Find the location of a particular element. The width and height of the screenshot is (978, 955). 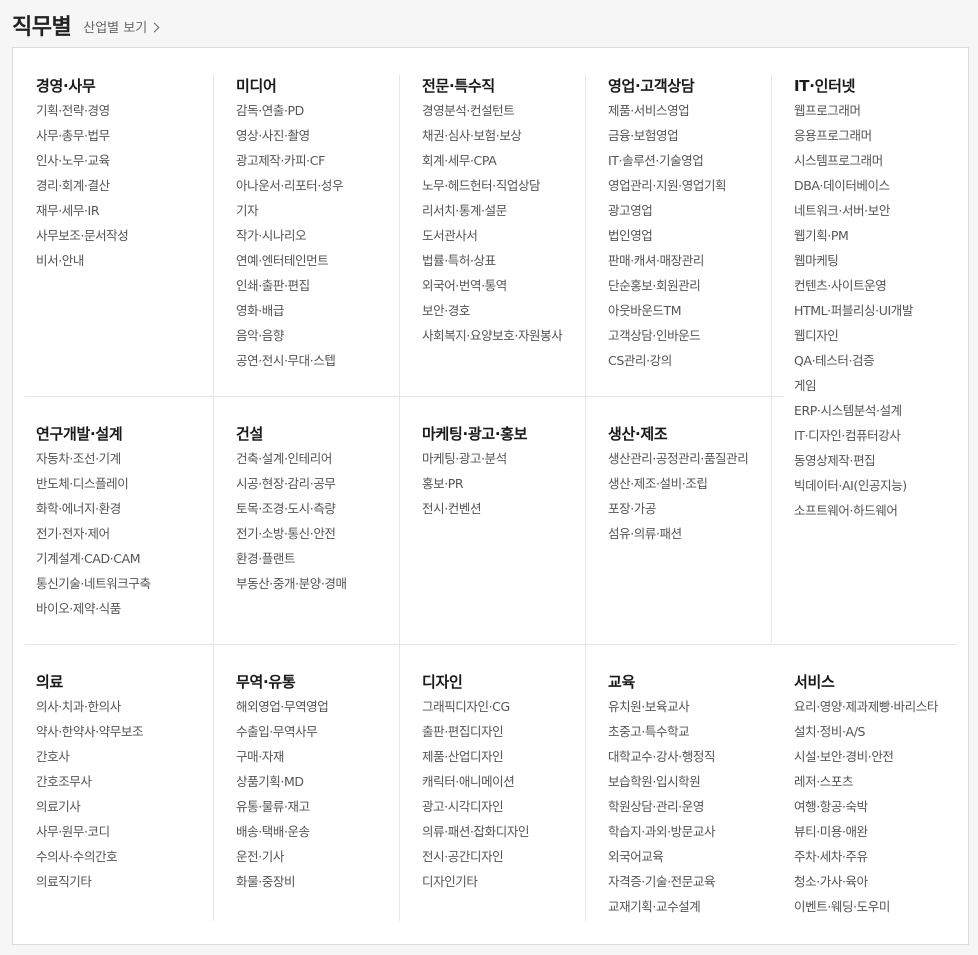

job-item-link: ERP·시스템분석·설계 is located at coordinates (853, 413).